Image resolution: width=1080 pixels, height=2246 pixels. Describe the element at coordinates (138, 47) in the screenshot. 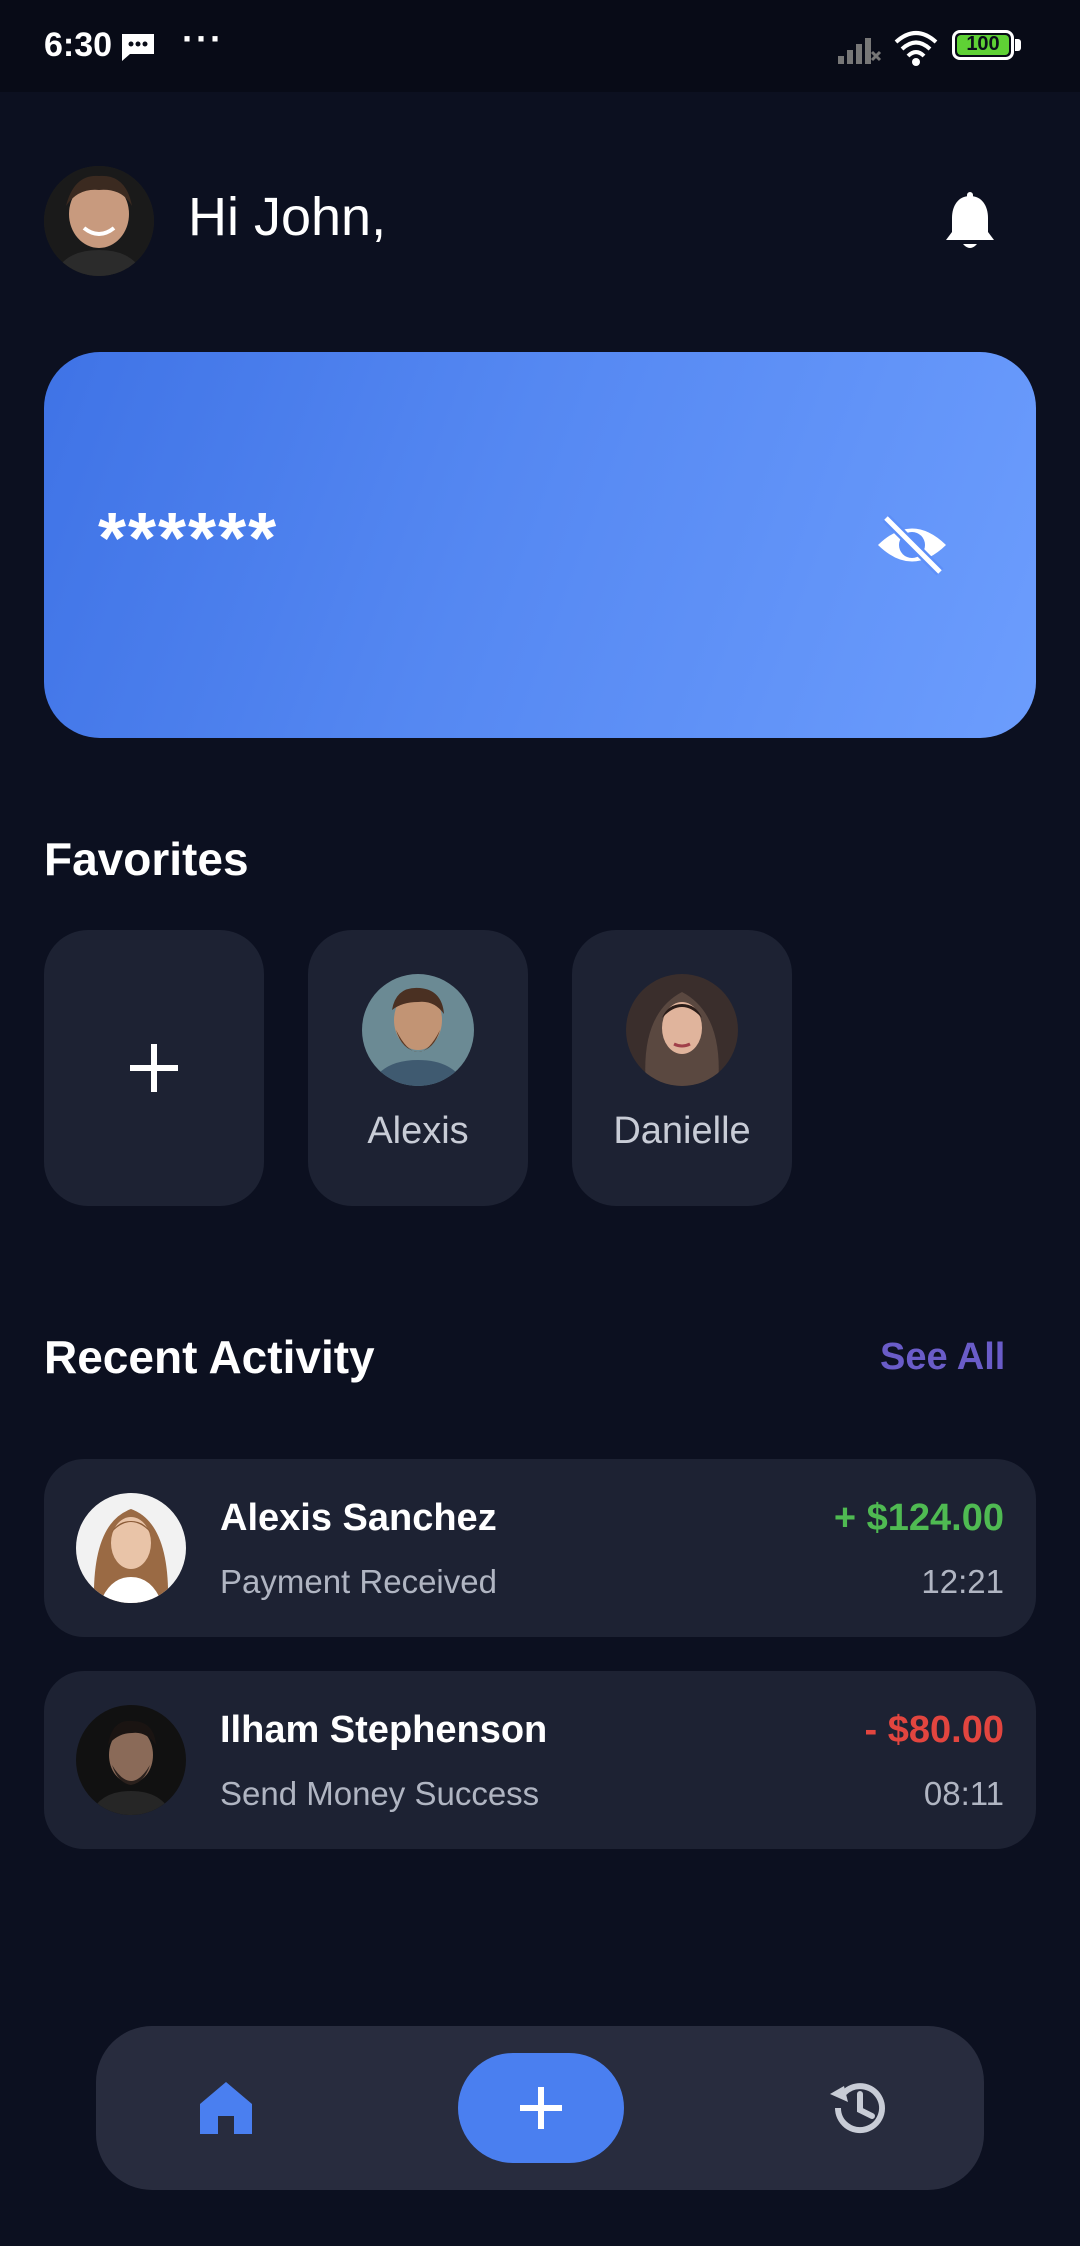

I see `message-icon` at that location.